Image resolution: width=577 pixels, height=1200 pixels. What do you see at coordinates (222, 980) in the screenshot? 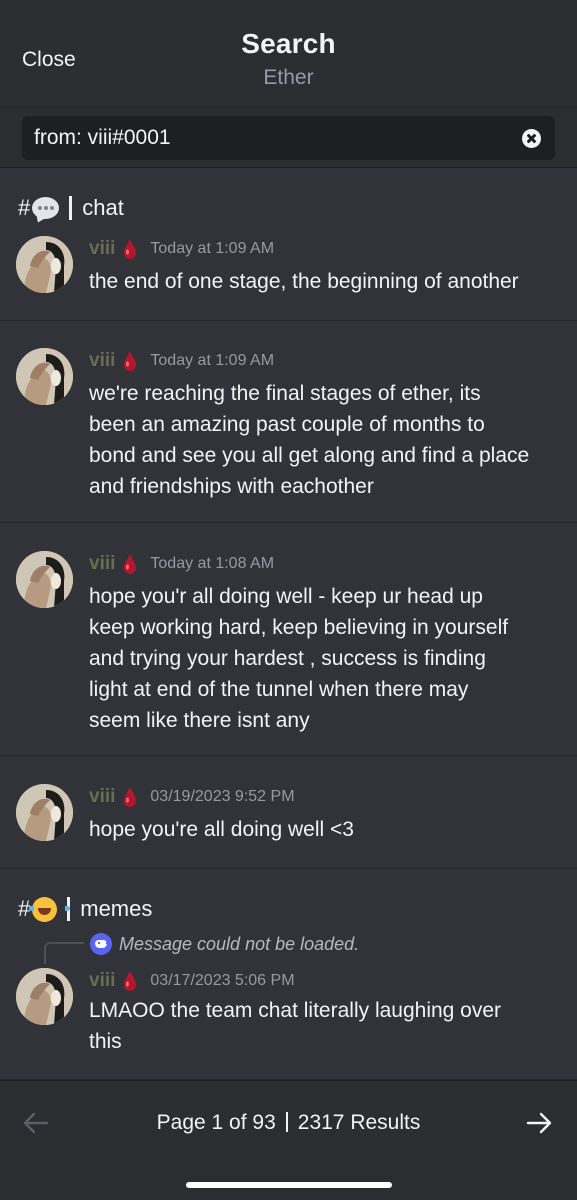
I see `timestamp: 03/17/2023 5:06 PM` at bounding box center [222, 980].